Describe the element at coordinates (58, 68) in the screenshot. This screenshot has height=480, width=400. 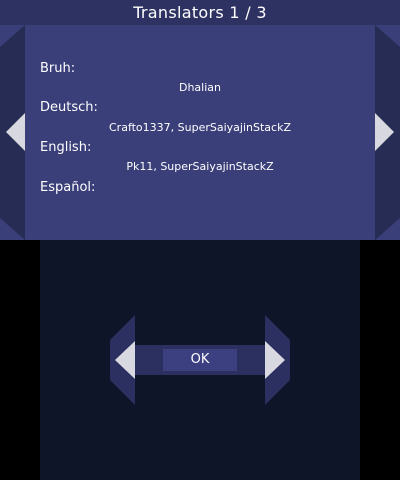
I see `language-label-bruh: Bruh:` at that location.